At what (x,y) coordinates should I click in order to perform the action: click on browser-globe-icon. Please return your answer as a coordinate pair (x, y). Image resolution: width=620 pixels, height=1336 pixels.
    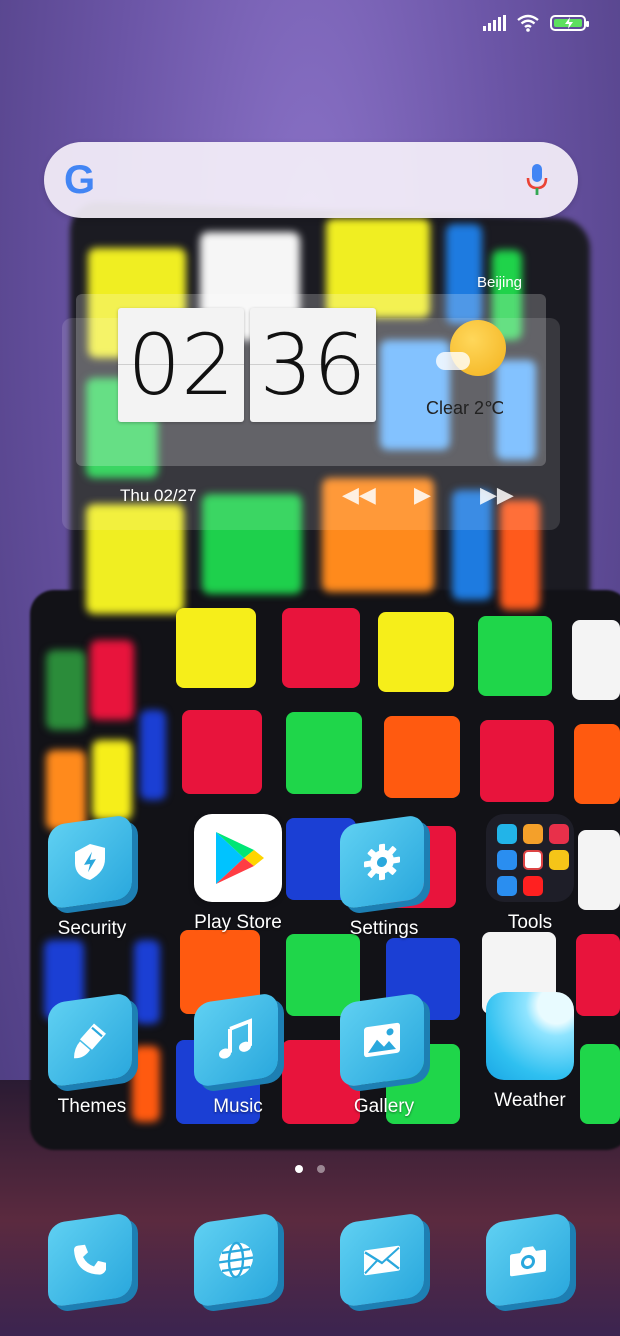
    Looking at the image, I should click on (236, 1260).